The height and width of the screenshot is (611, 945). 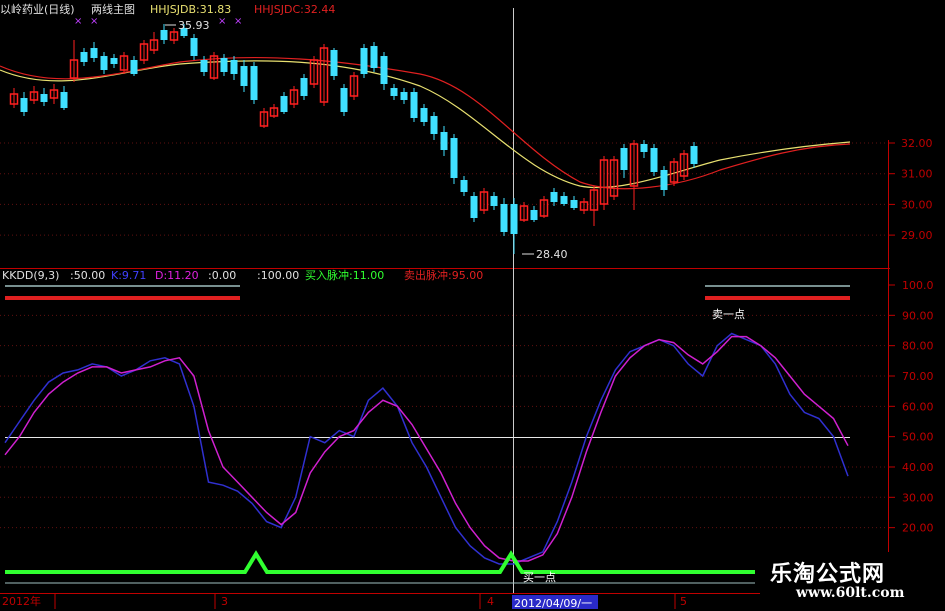 I want to click on time-label-5: 5, so click(x=683, y=601).